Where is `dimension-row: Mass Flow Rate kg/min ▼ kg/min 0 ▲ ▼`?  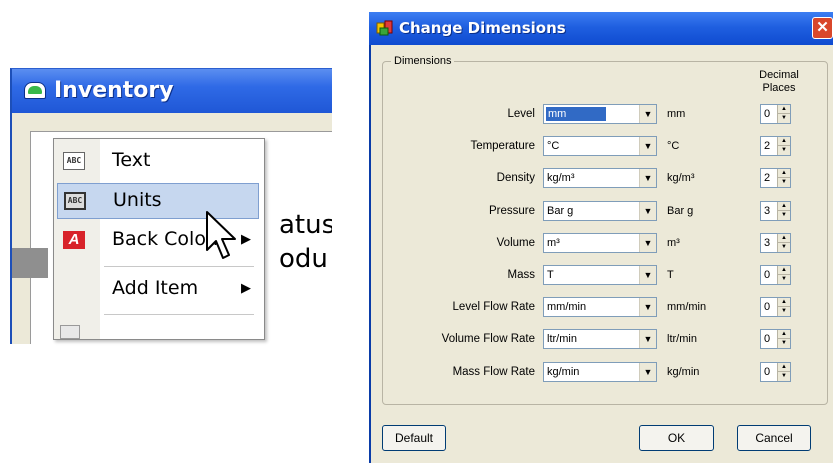
dimension-row: Mass Flow Rate kg/min ▼ kg/min 0 ▲ ▼ is located at coordinates (602, 372).